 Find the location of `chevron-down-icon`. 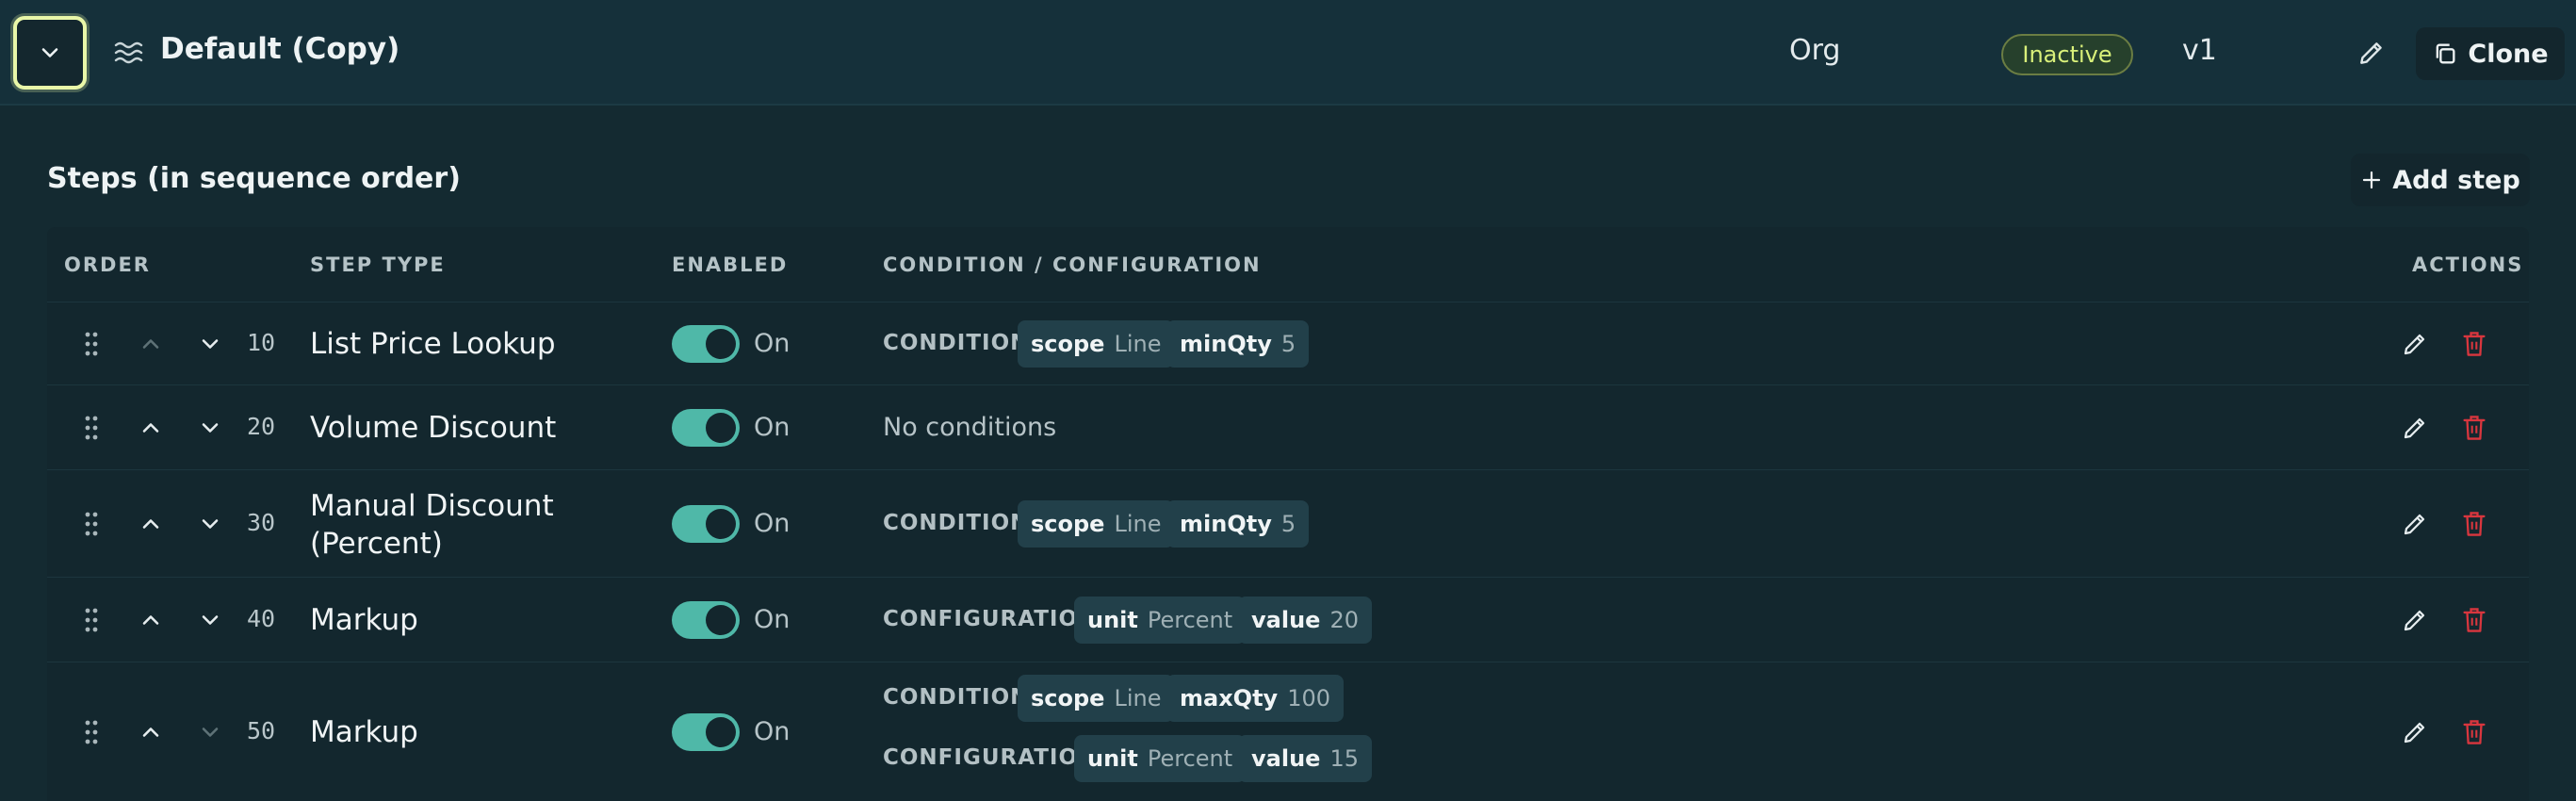

chevron-down-icon is located at coordinates (49, 52).